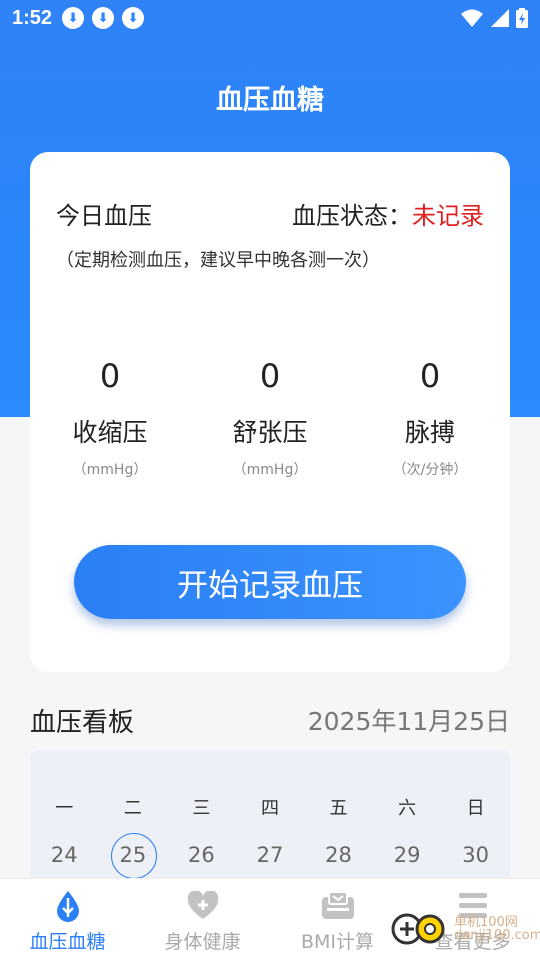 This screenshot has height=960, width=540. Describe the element at coordinates (104, 216) in the screenshot. I see `today-label: 今日血压` at that location.